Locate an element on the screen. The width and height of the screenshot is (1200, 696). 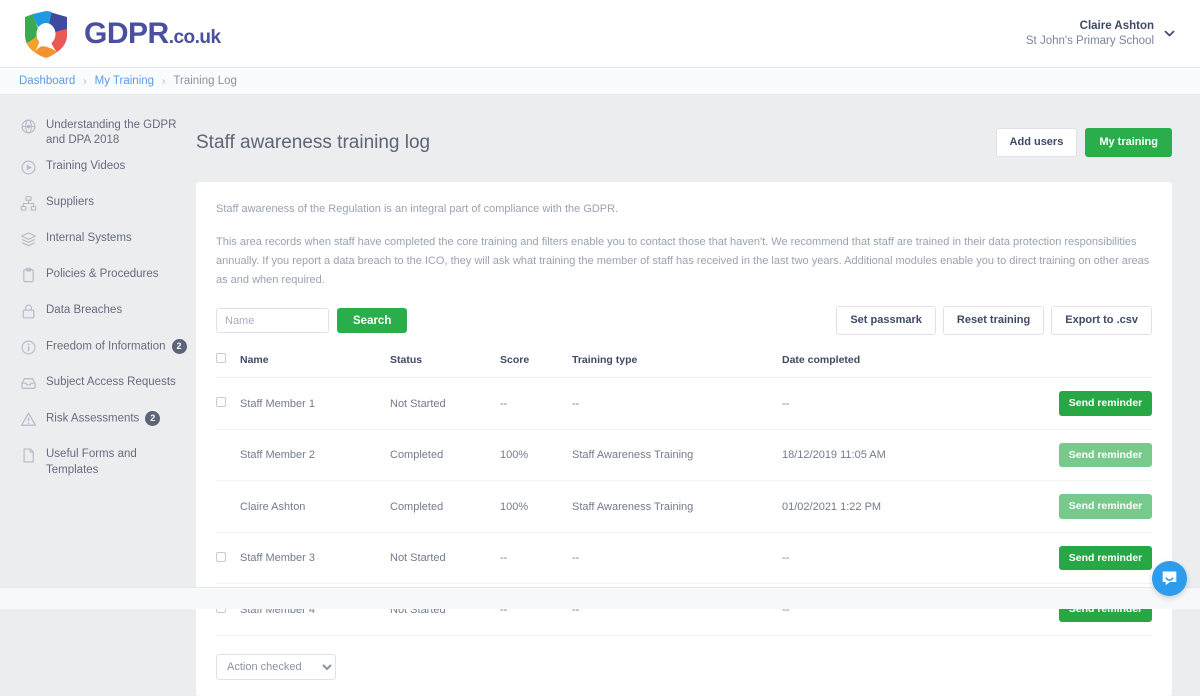
cell-score: -- is located at coordinates (536, 403).